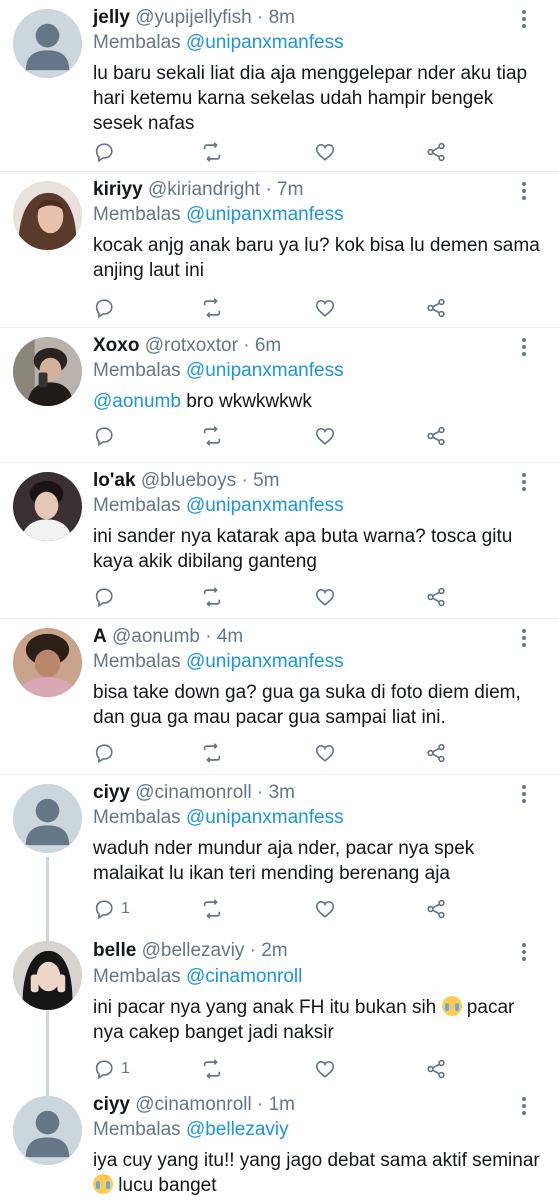  What do you see at coordinates (100, 636) in the screenshot?
I see `display-name: A` at bounding box center [100, 636].